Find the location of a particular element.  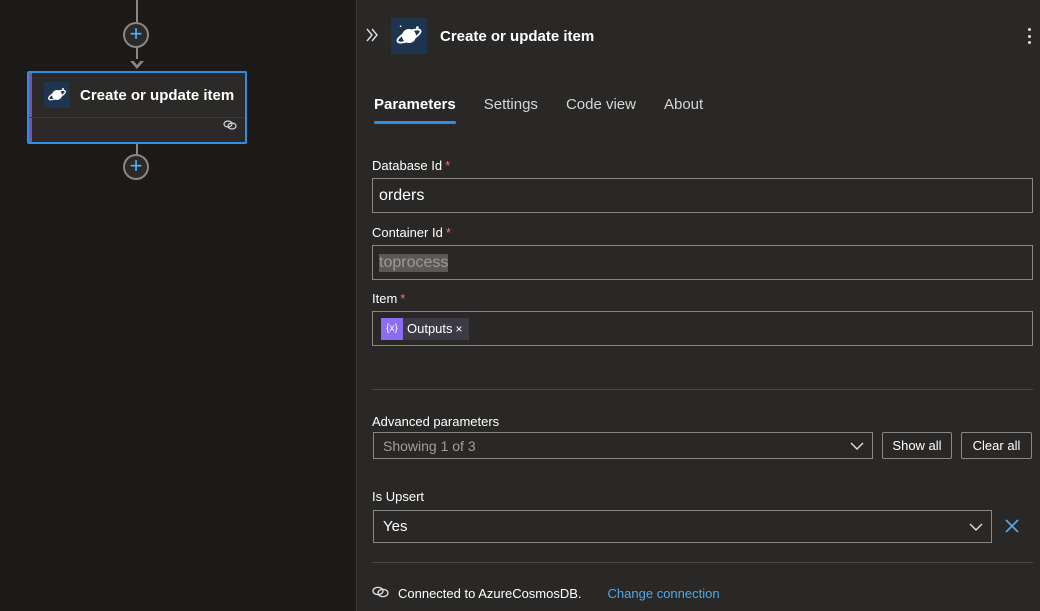

link-icon is located at coordinates (230, 127).